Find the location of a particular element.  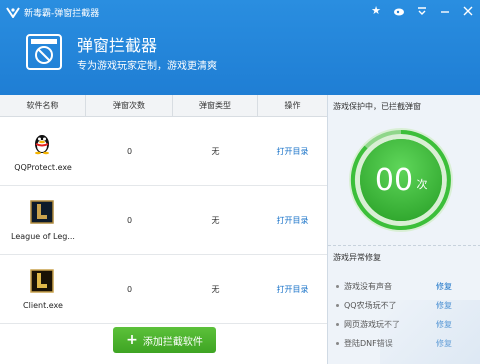

table-header: 软件名称 弹窗次数 弹窗类型 操作 is located at coordinates (163, 106).